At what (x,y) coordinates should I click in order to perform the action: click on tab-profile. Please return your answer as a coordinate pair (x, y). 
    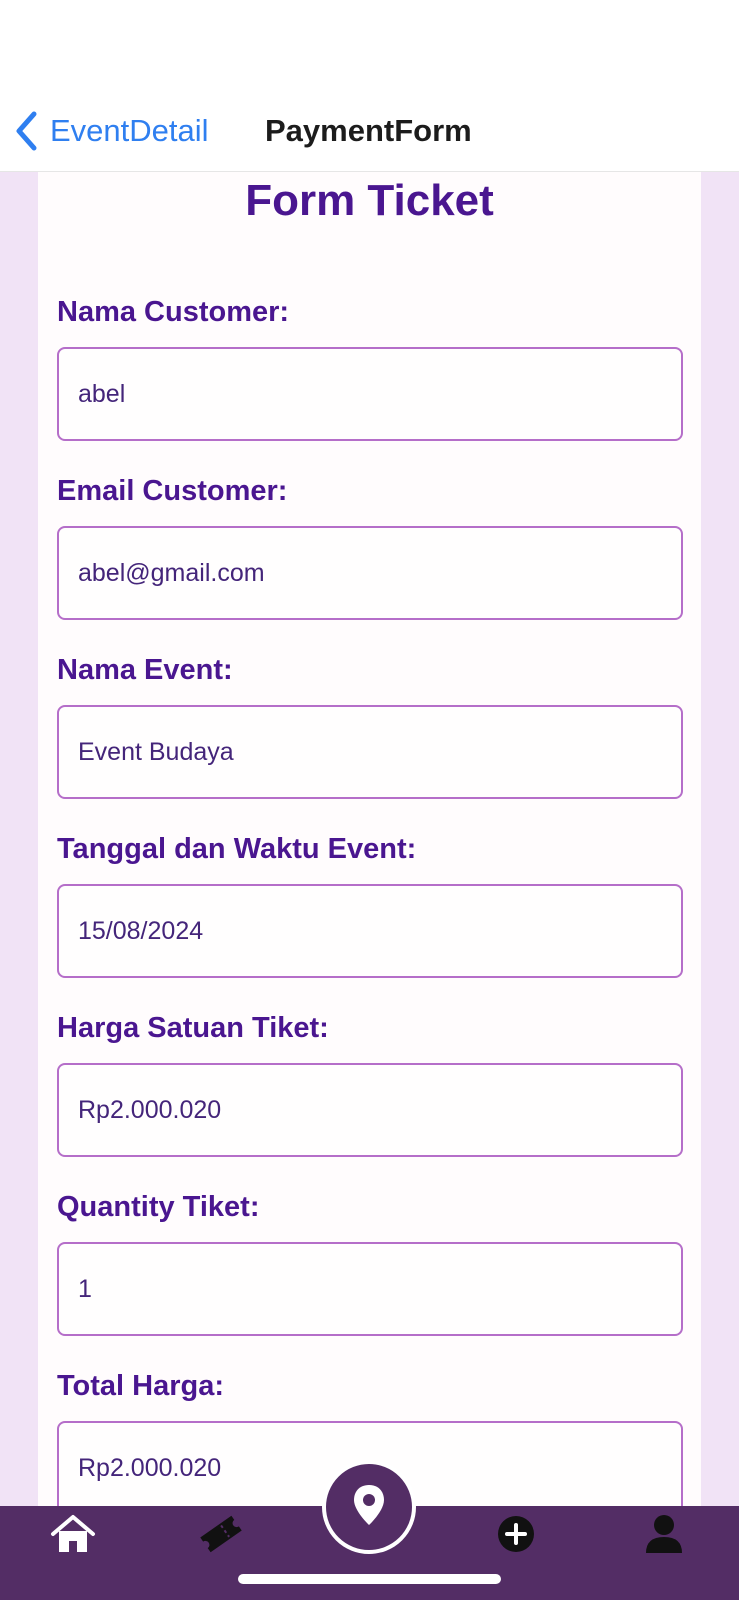
    Looking at the image, I should click on (664, 1536).